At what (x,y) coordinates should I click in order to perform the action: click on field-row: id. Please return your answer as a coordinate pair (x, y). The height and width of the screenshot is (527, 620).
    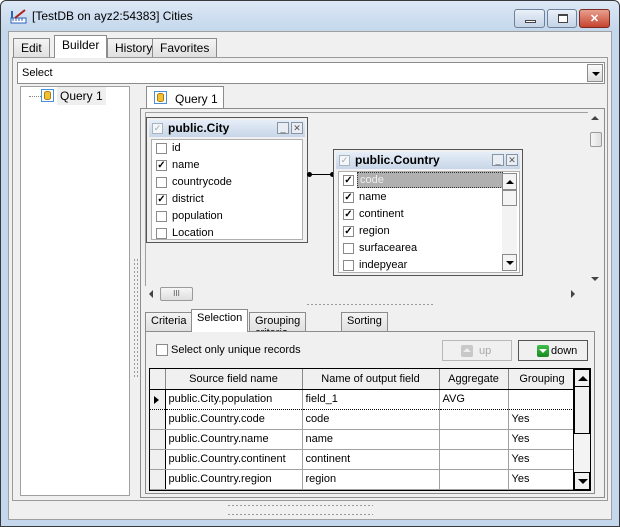
    Looking at the image, I should click on (227, 148).